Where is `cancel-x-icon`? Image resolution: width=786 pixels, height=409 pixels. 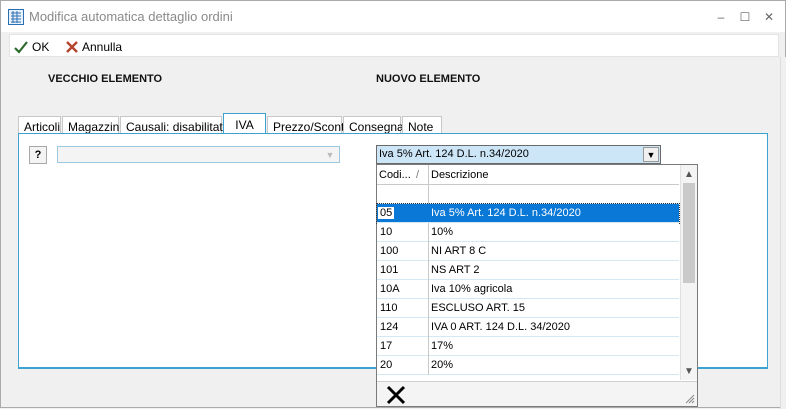
cancel-x-icon is located at coordinates (72, 47).